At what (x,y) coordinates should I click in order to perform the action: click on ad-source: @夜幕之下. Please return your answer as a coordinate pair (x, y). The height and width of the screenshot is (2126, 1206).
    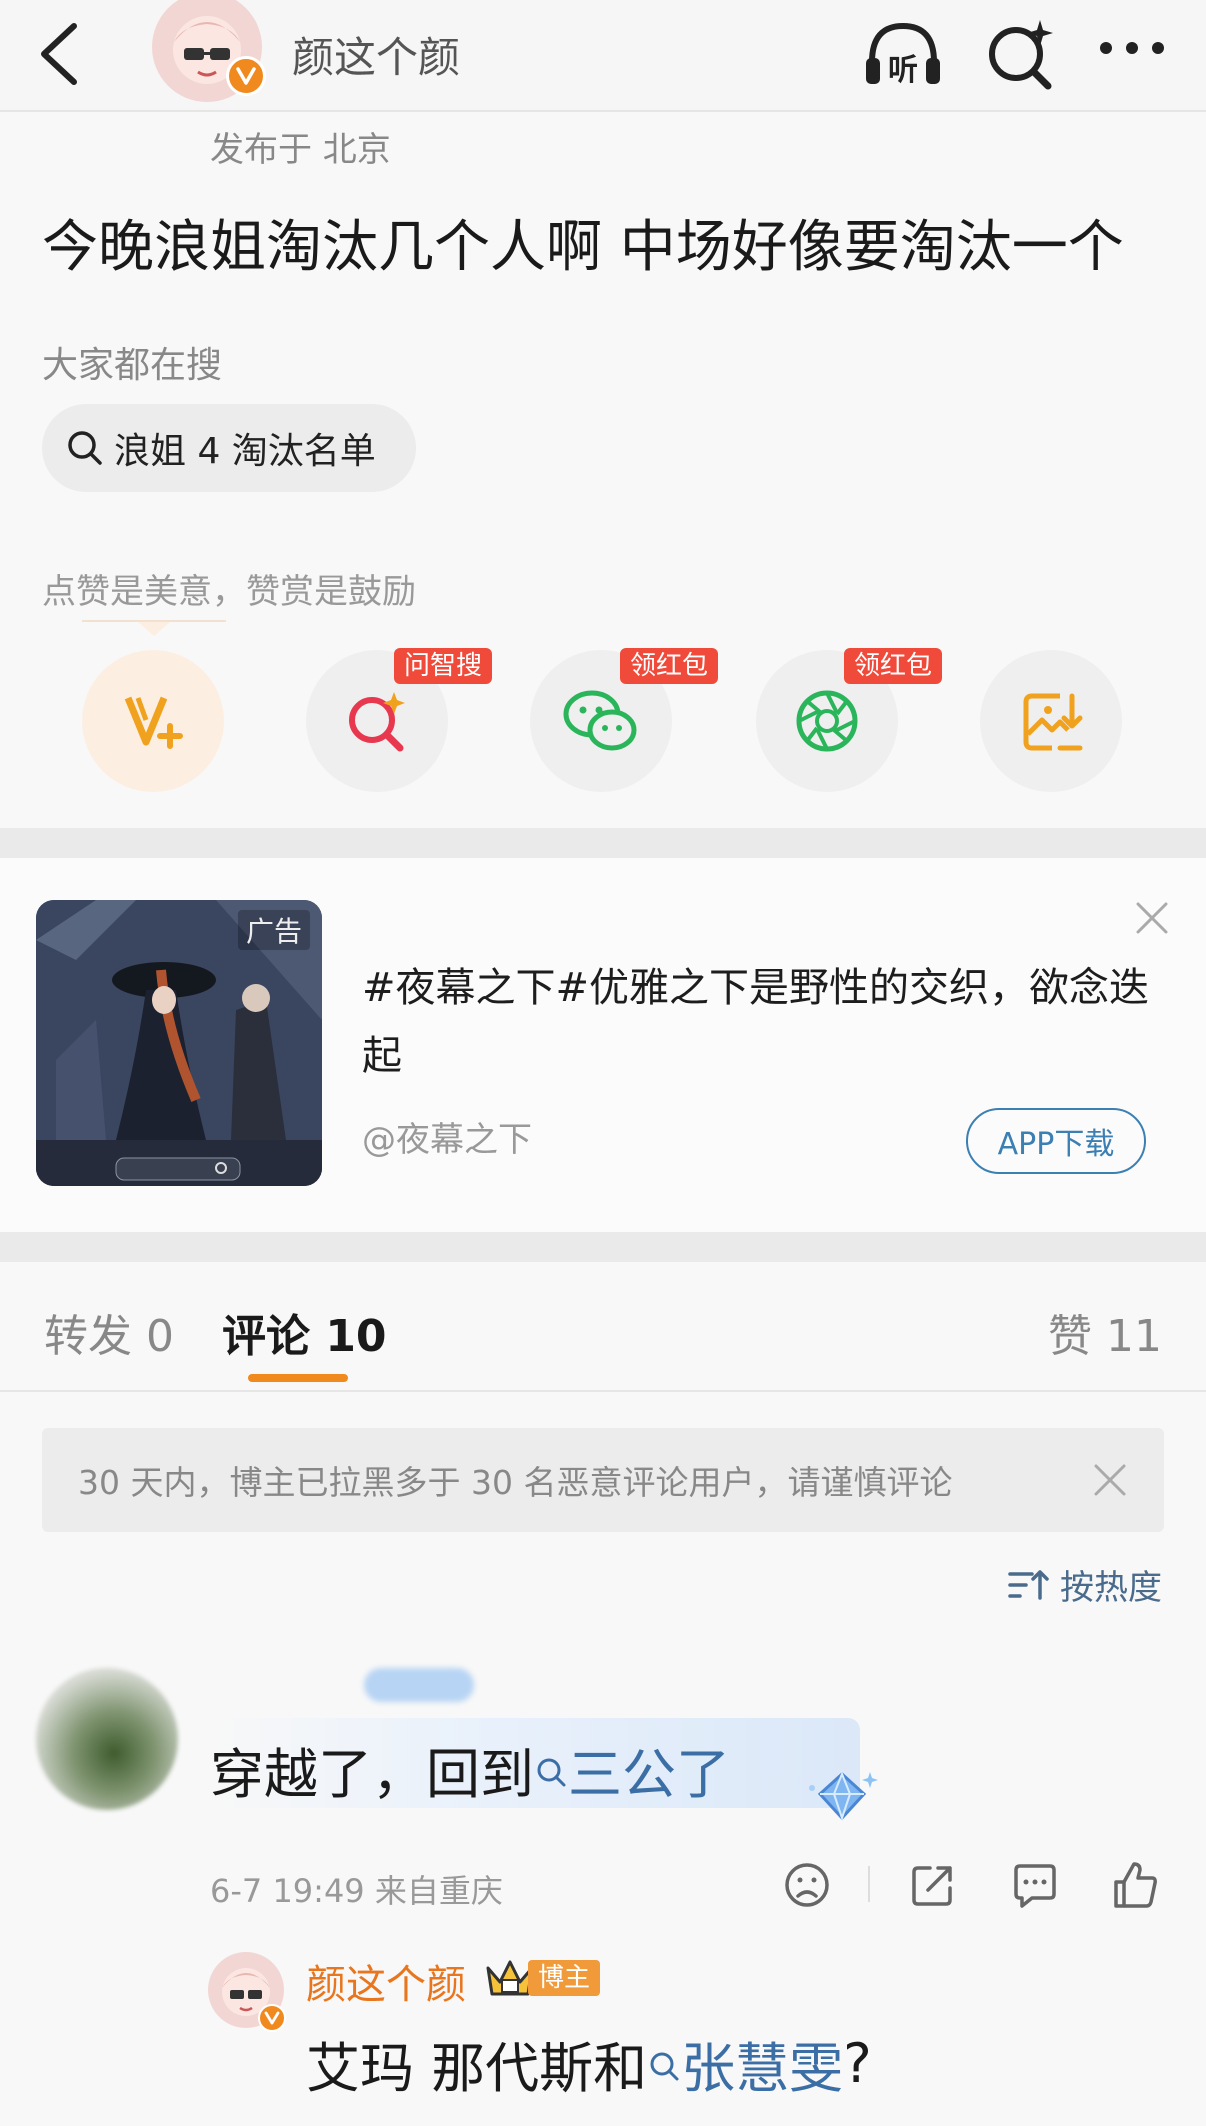
    Looking at the image, I should click on (447, 1136).